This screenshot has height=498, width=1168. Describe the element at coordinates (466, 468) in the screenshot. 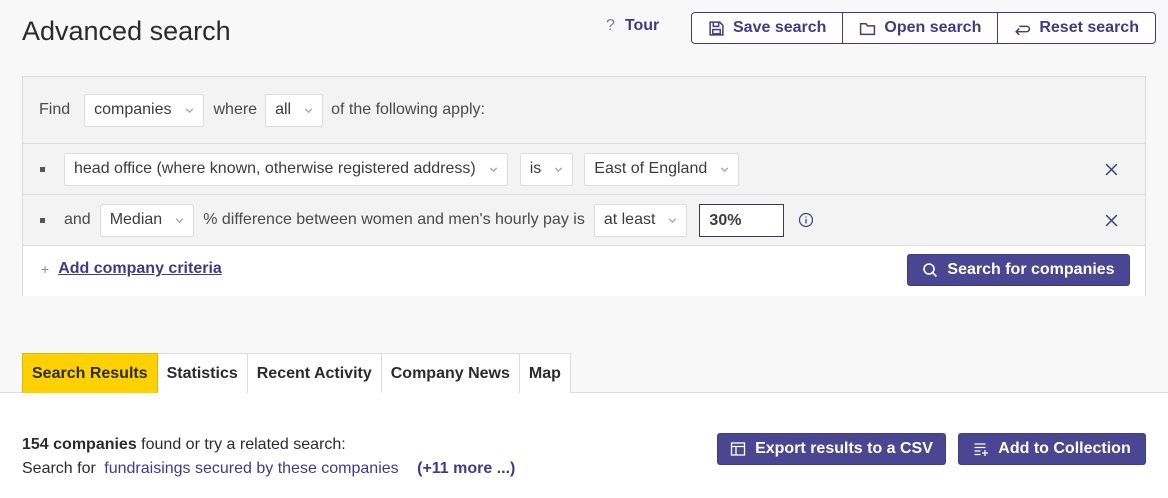

I see `more-related-link: (+11 more ...)` at that location.